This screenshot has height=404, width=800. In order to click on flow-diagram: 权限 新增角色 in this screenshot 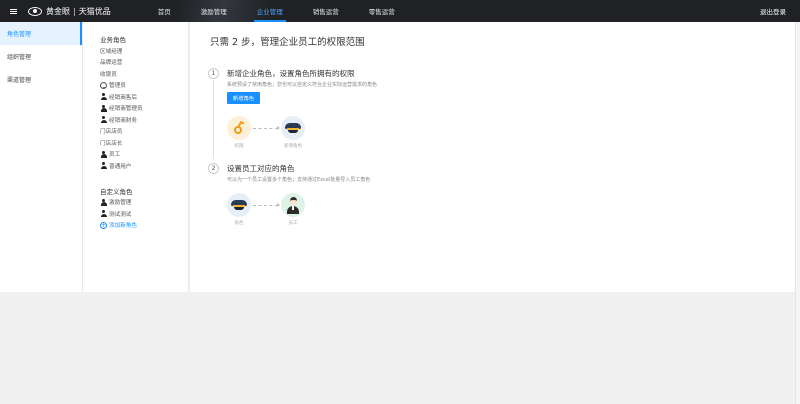, I will do `click(266, 132)`.